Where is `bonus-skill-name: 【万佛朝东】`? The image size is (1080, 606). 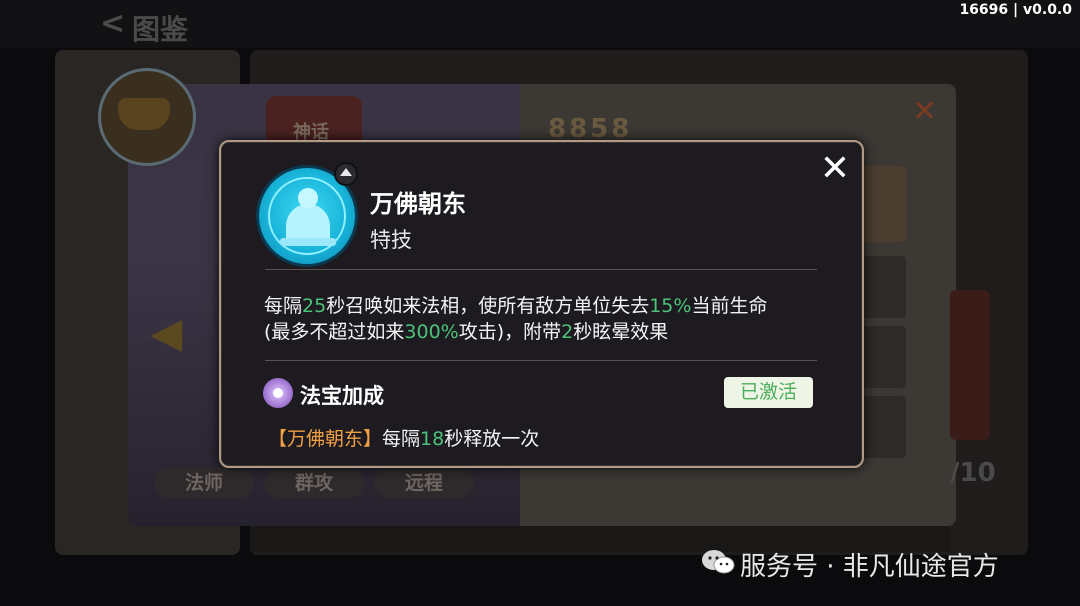 bonus-skill-name: 【万佛朝东】 is located at coordinates (325, 439).